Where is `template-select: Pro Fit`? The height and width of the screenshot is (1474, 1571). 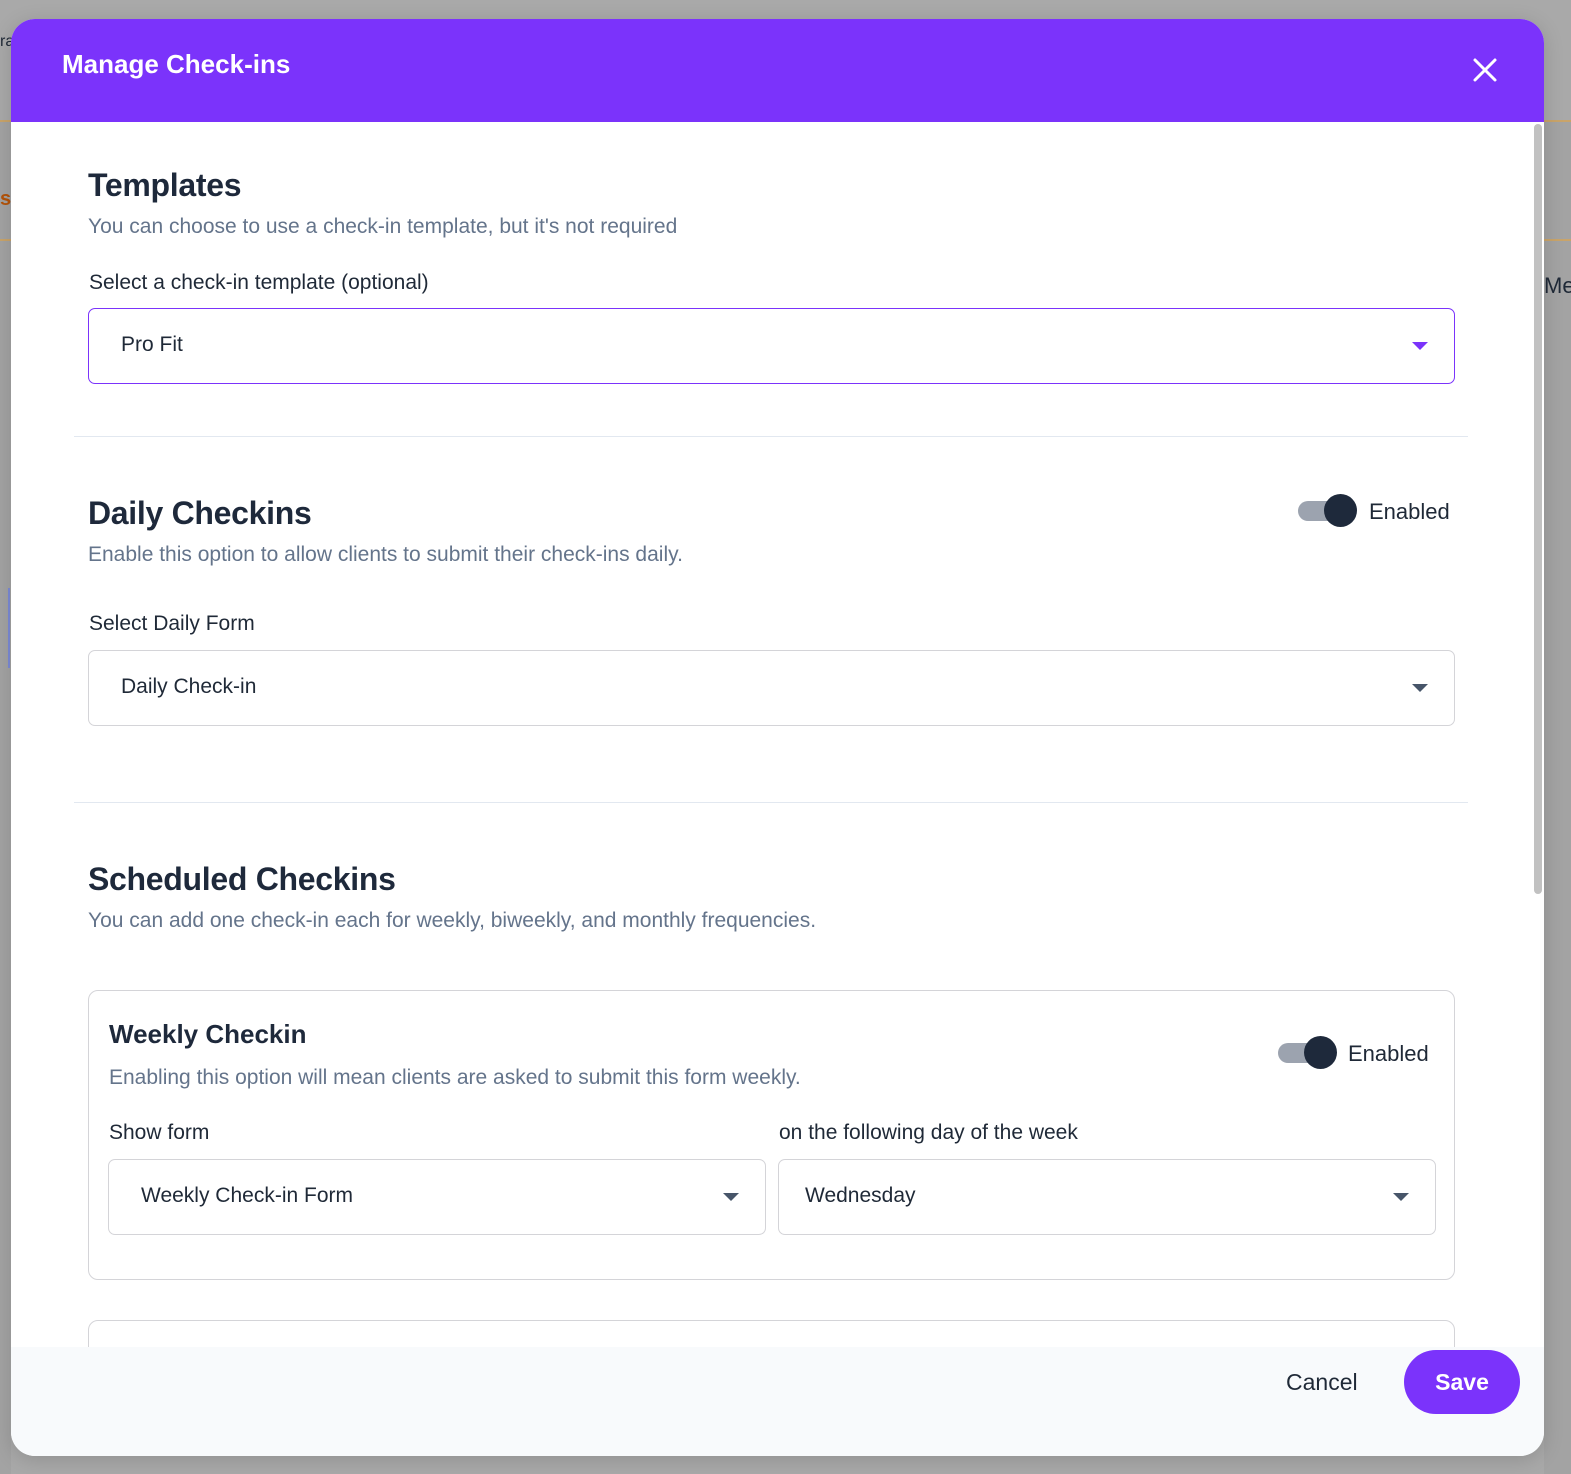
template-select: Pro Fit is located at coordinates (771, 346).